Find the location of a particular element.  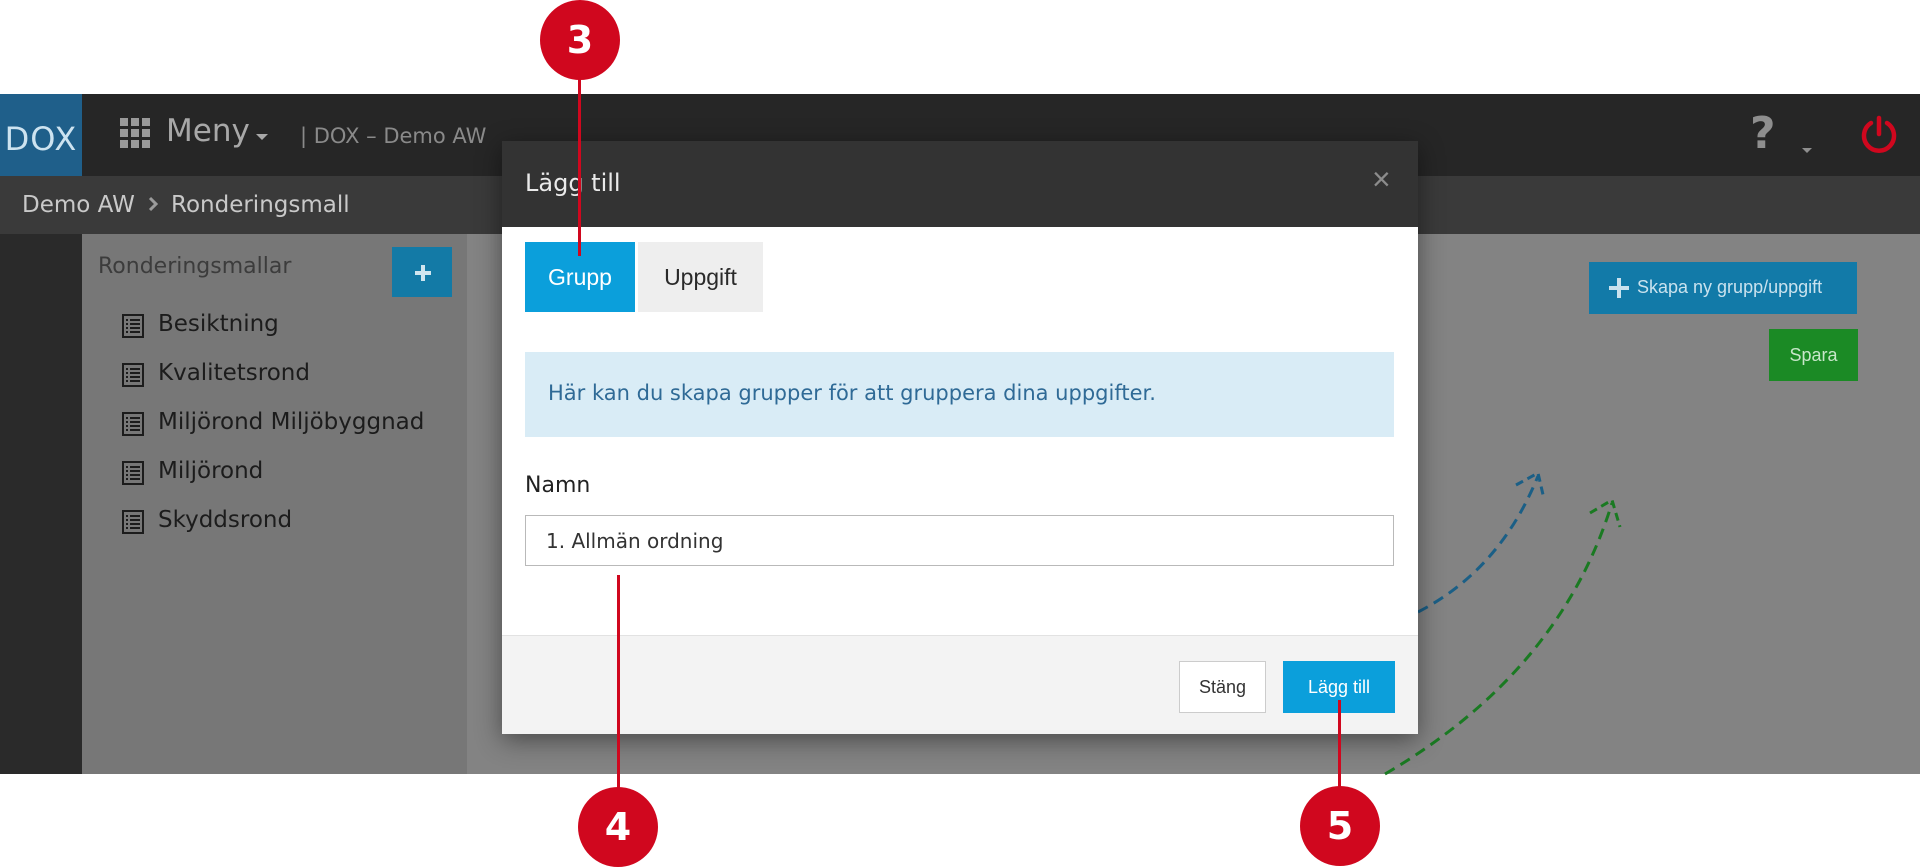

name-label: Namn is located at coordinates (558, 485).